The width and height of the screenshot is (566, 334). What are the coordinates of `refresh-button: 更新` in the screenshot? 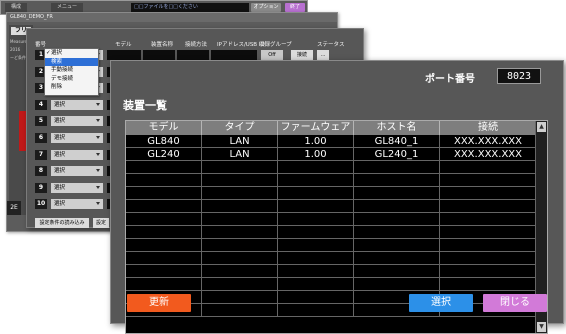 It's located at (159, 303).